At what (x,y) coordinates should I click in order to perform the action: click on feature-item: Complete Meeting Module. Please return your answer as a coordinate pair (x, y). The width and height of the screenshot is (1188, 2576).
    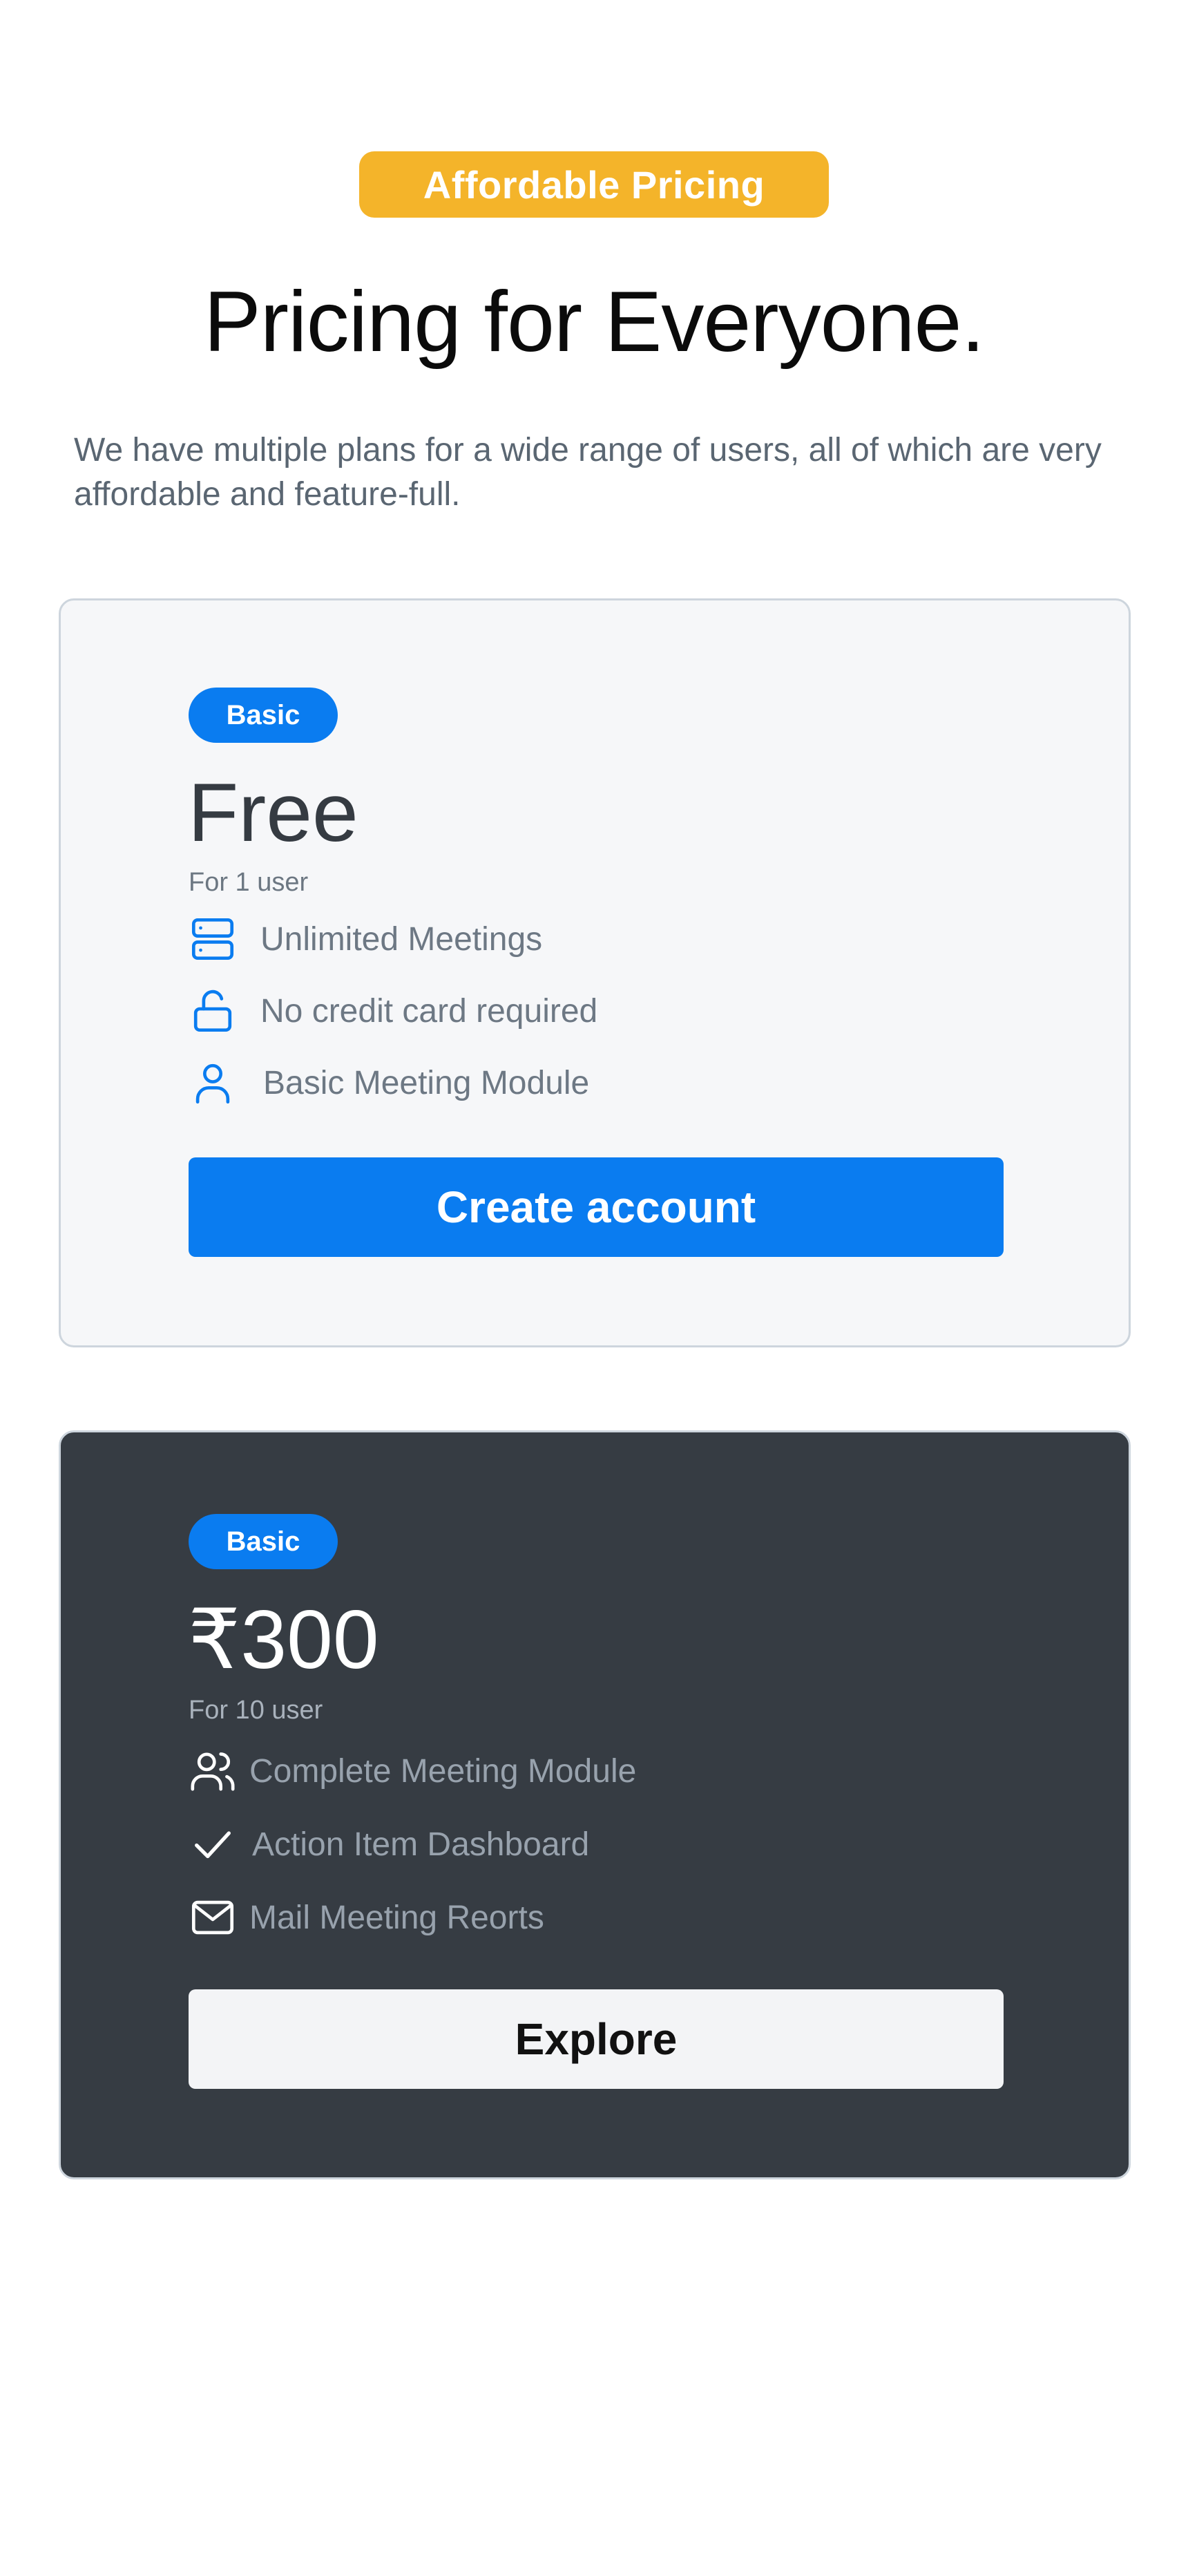
    Looking at the image, I should click on (413, 1771).